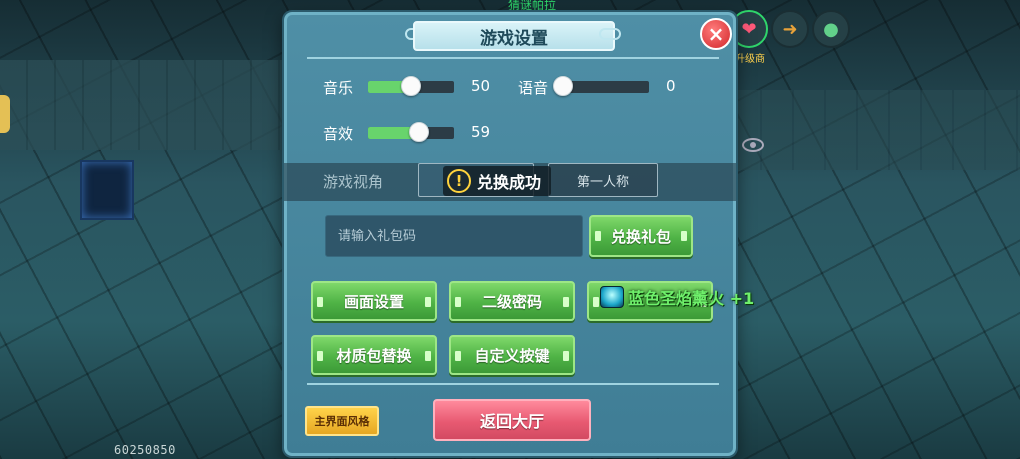 This screenshot has width=1020, height=459. What do you see at coordinates (459, 181) in the screenshot?
I see `exclamation-icon: !` at bounding box center [459, 181].